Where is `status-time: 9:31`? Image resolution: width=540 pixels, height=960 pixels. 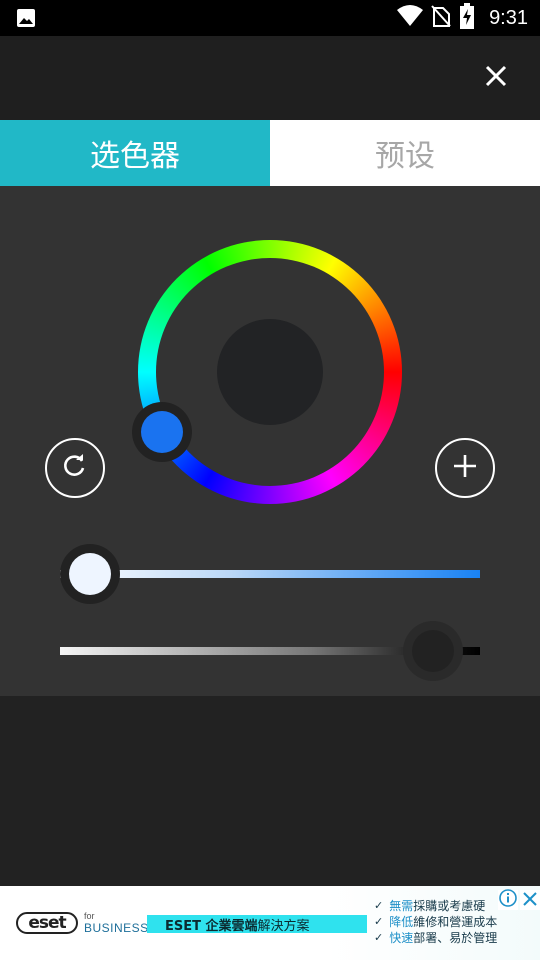 status-time: 9:31 is located at coordinates (508, 17).